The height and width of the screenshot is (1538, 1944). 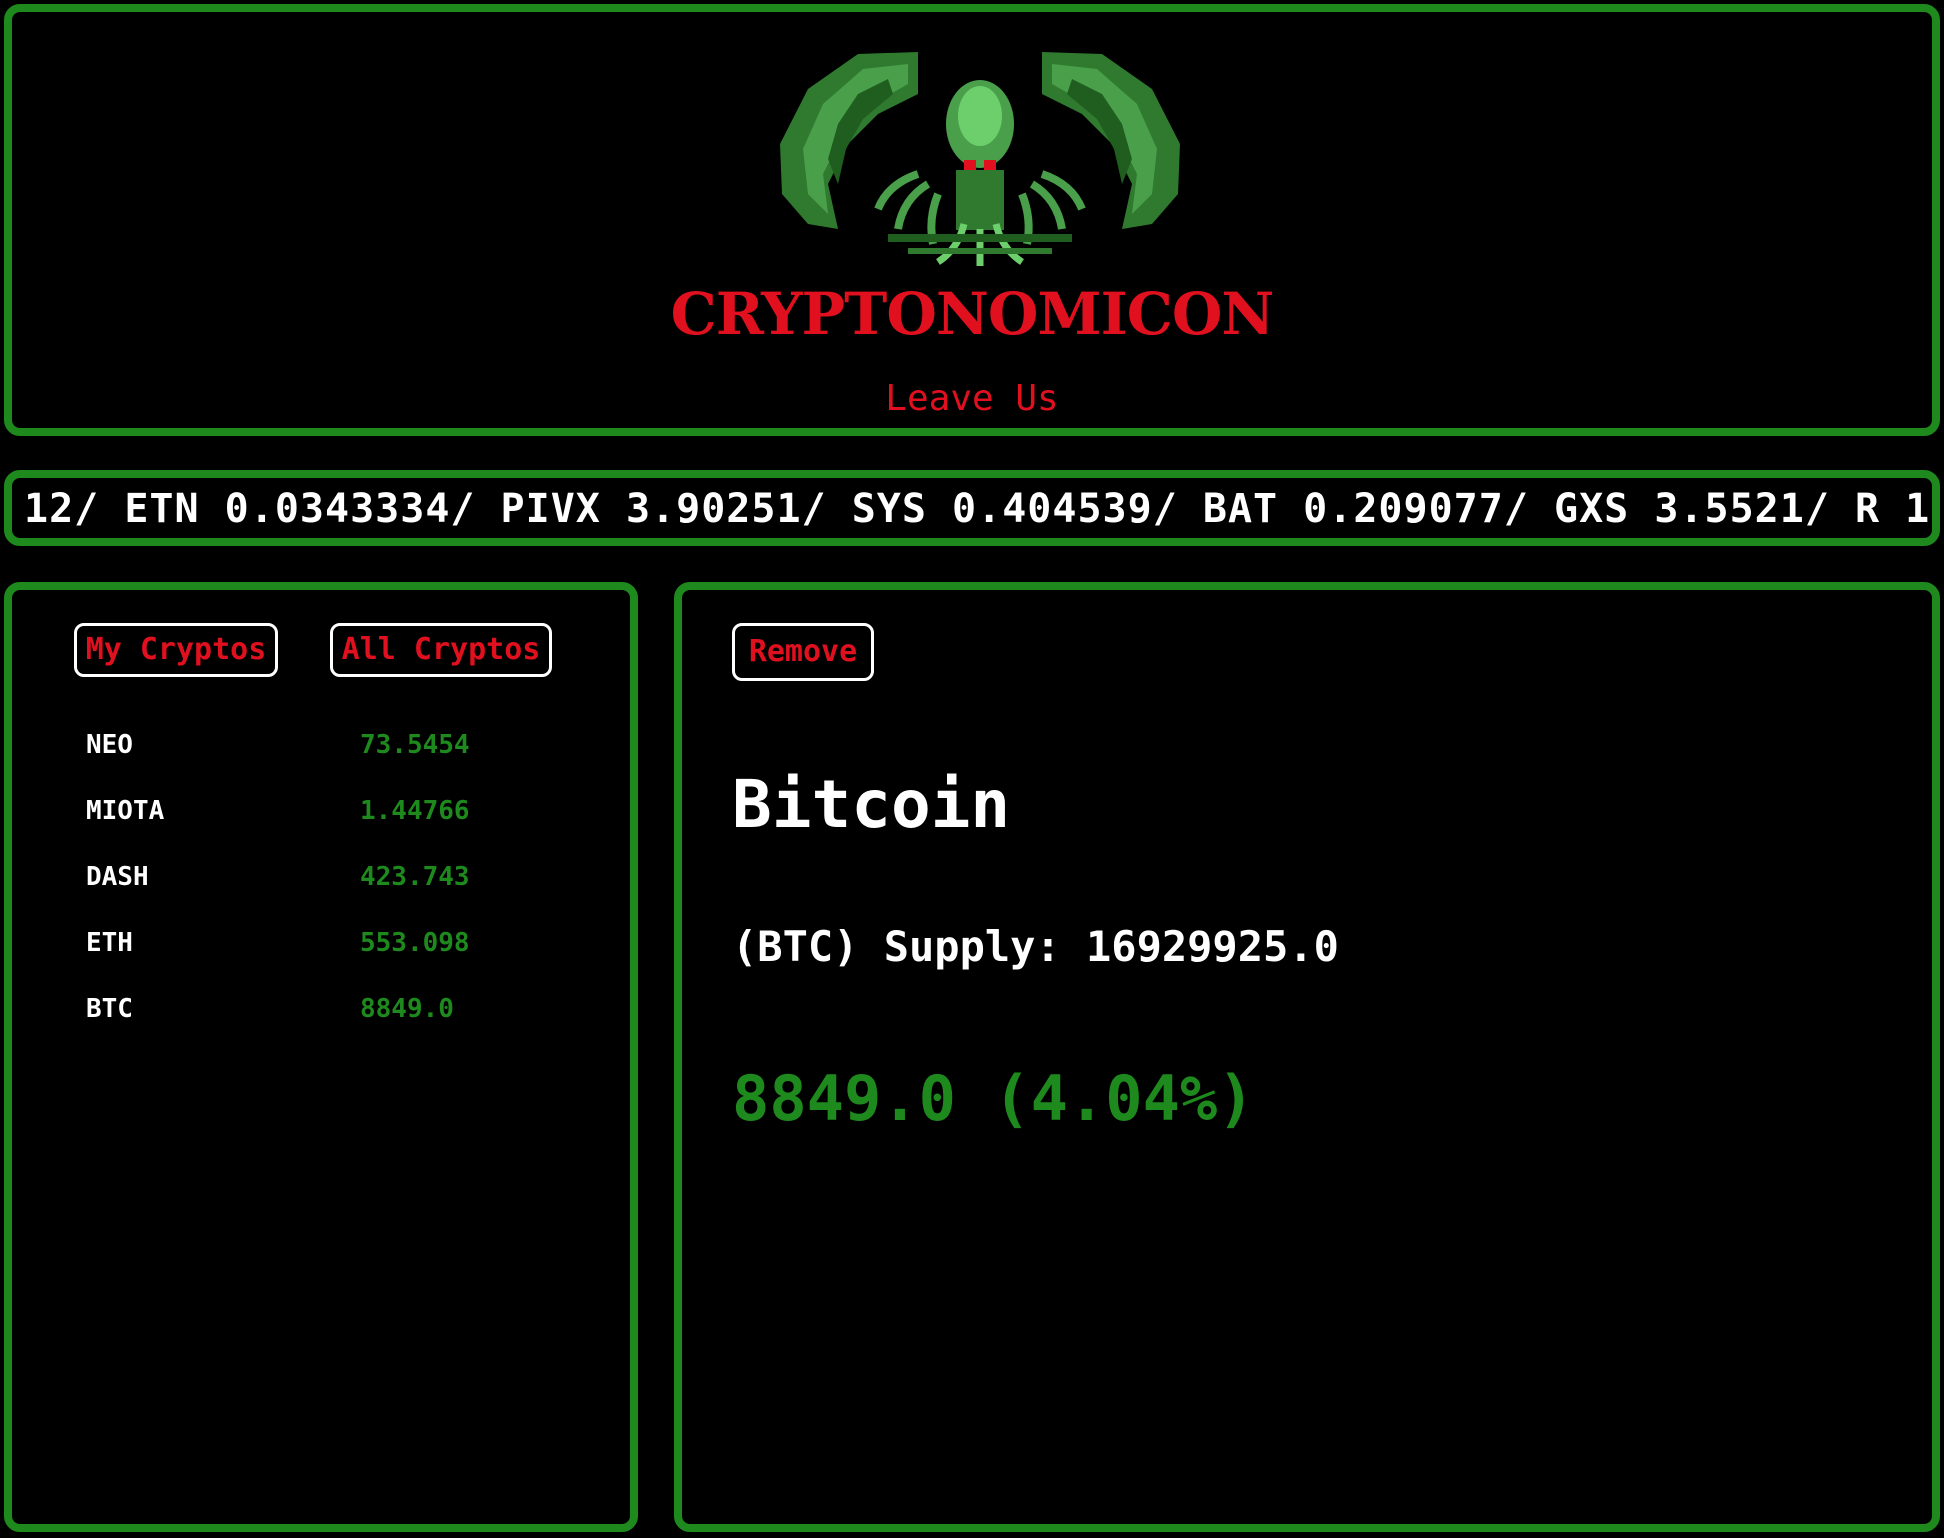 I want to click on my-cryptos-button: My Cryptos, so click(x=176, y=650).